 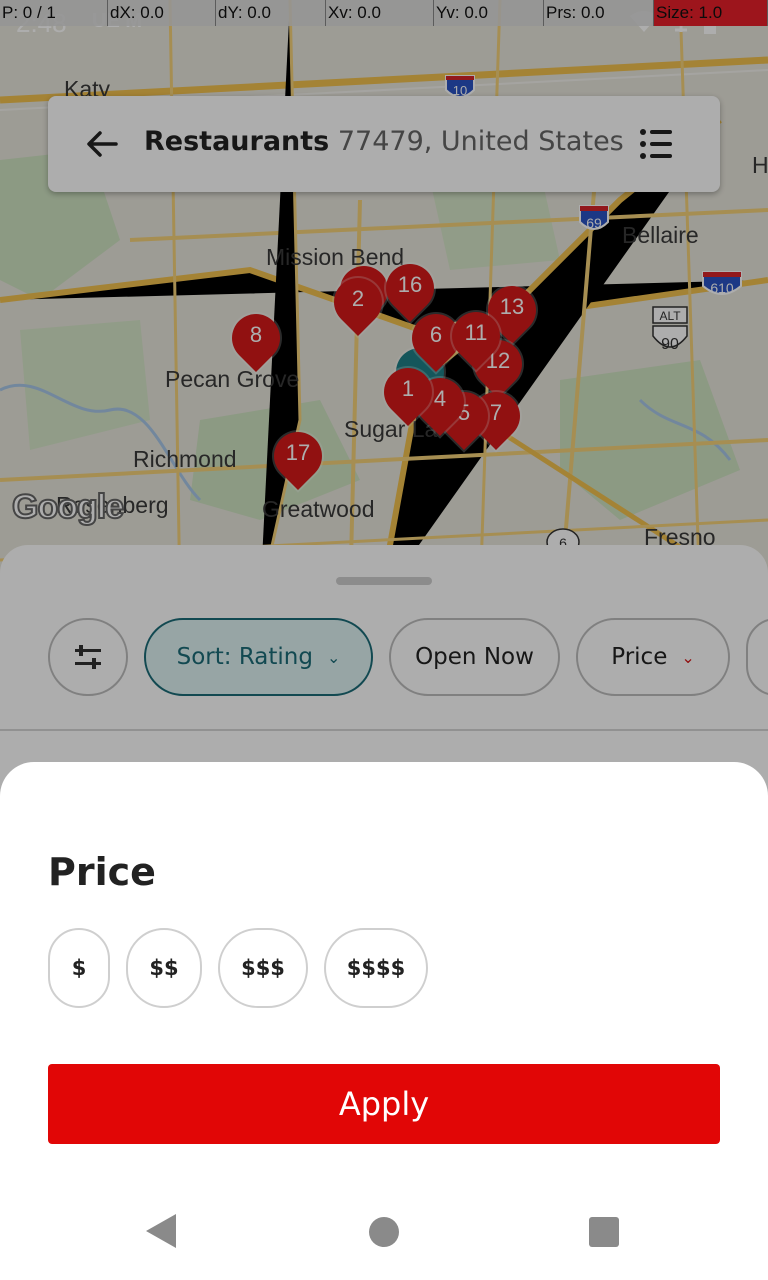 I want to click on sheet-title: Price, so click(x=102, y=872).